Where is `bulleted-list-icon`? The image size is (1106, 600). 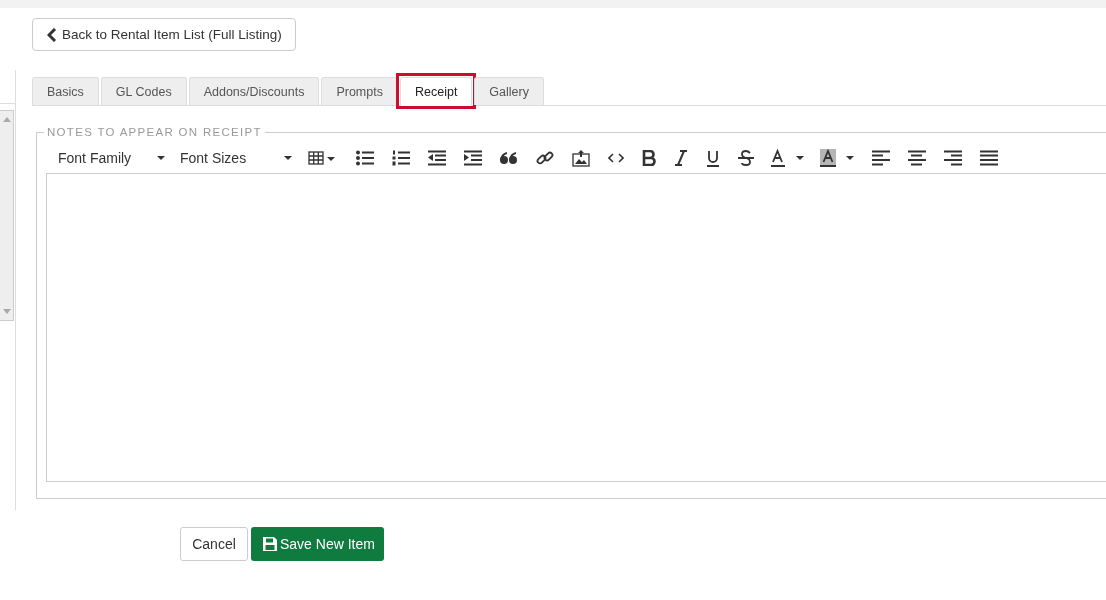
bulleted-list-icon is located at coordinates (365, 158).